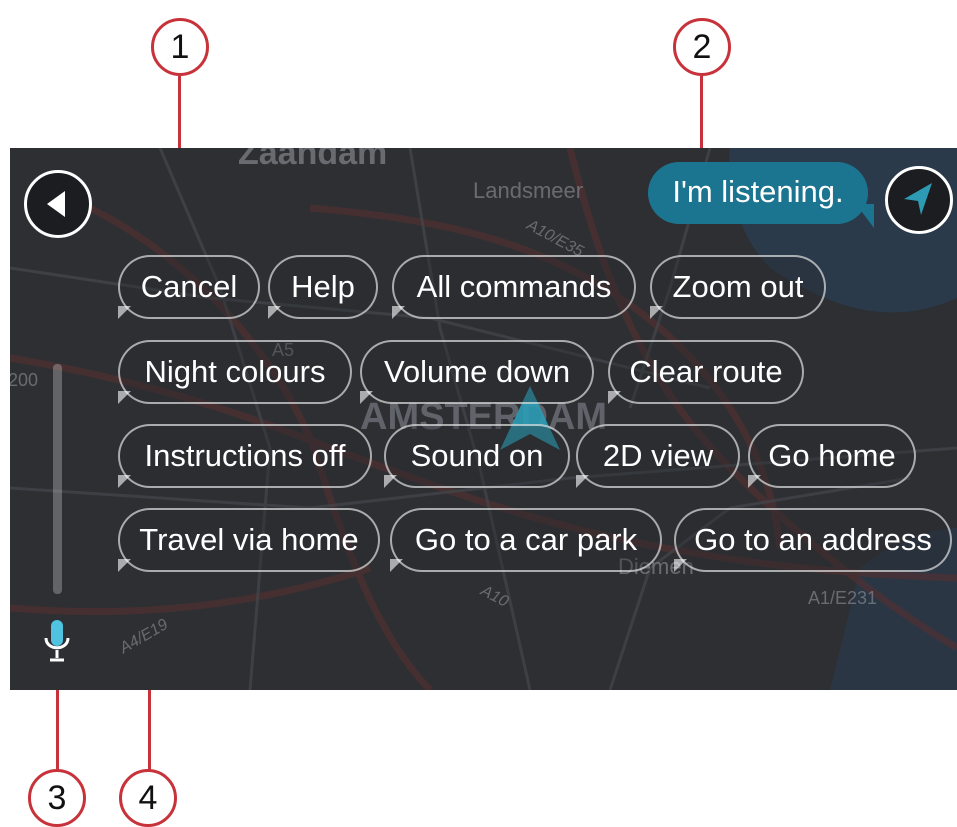 This screenshot has width=957, height=827. I want to click on listening-bubble-tail, so click(865, 216).